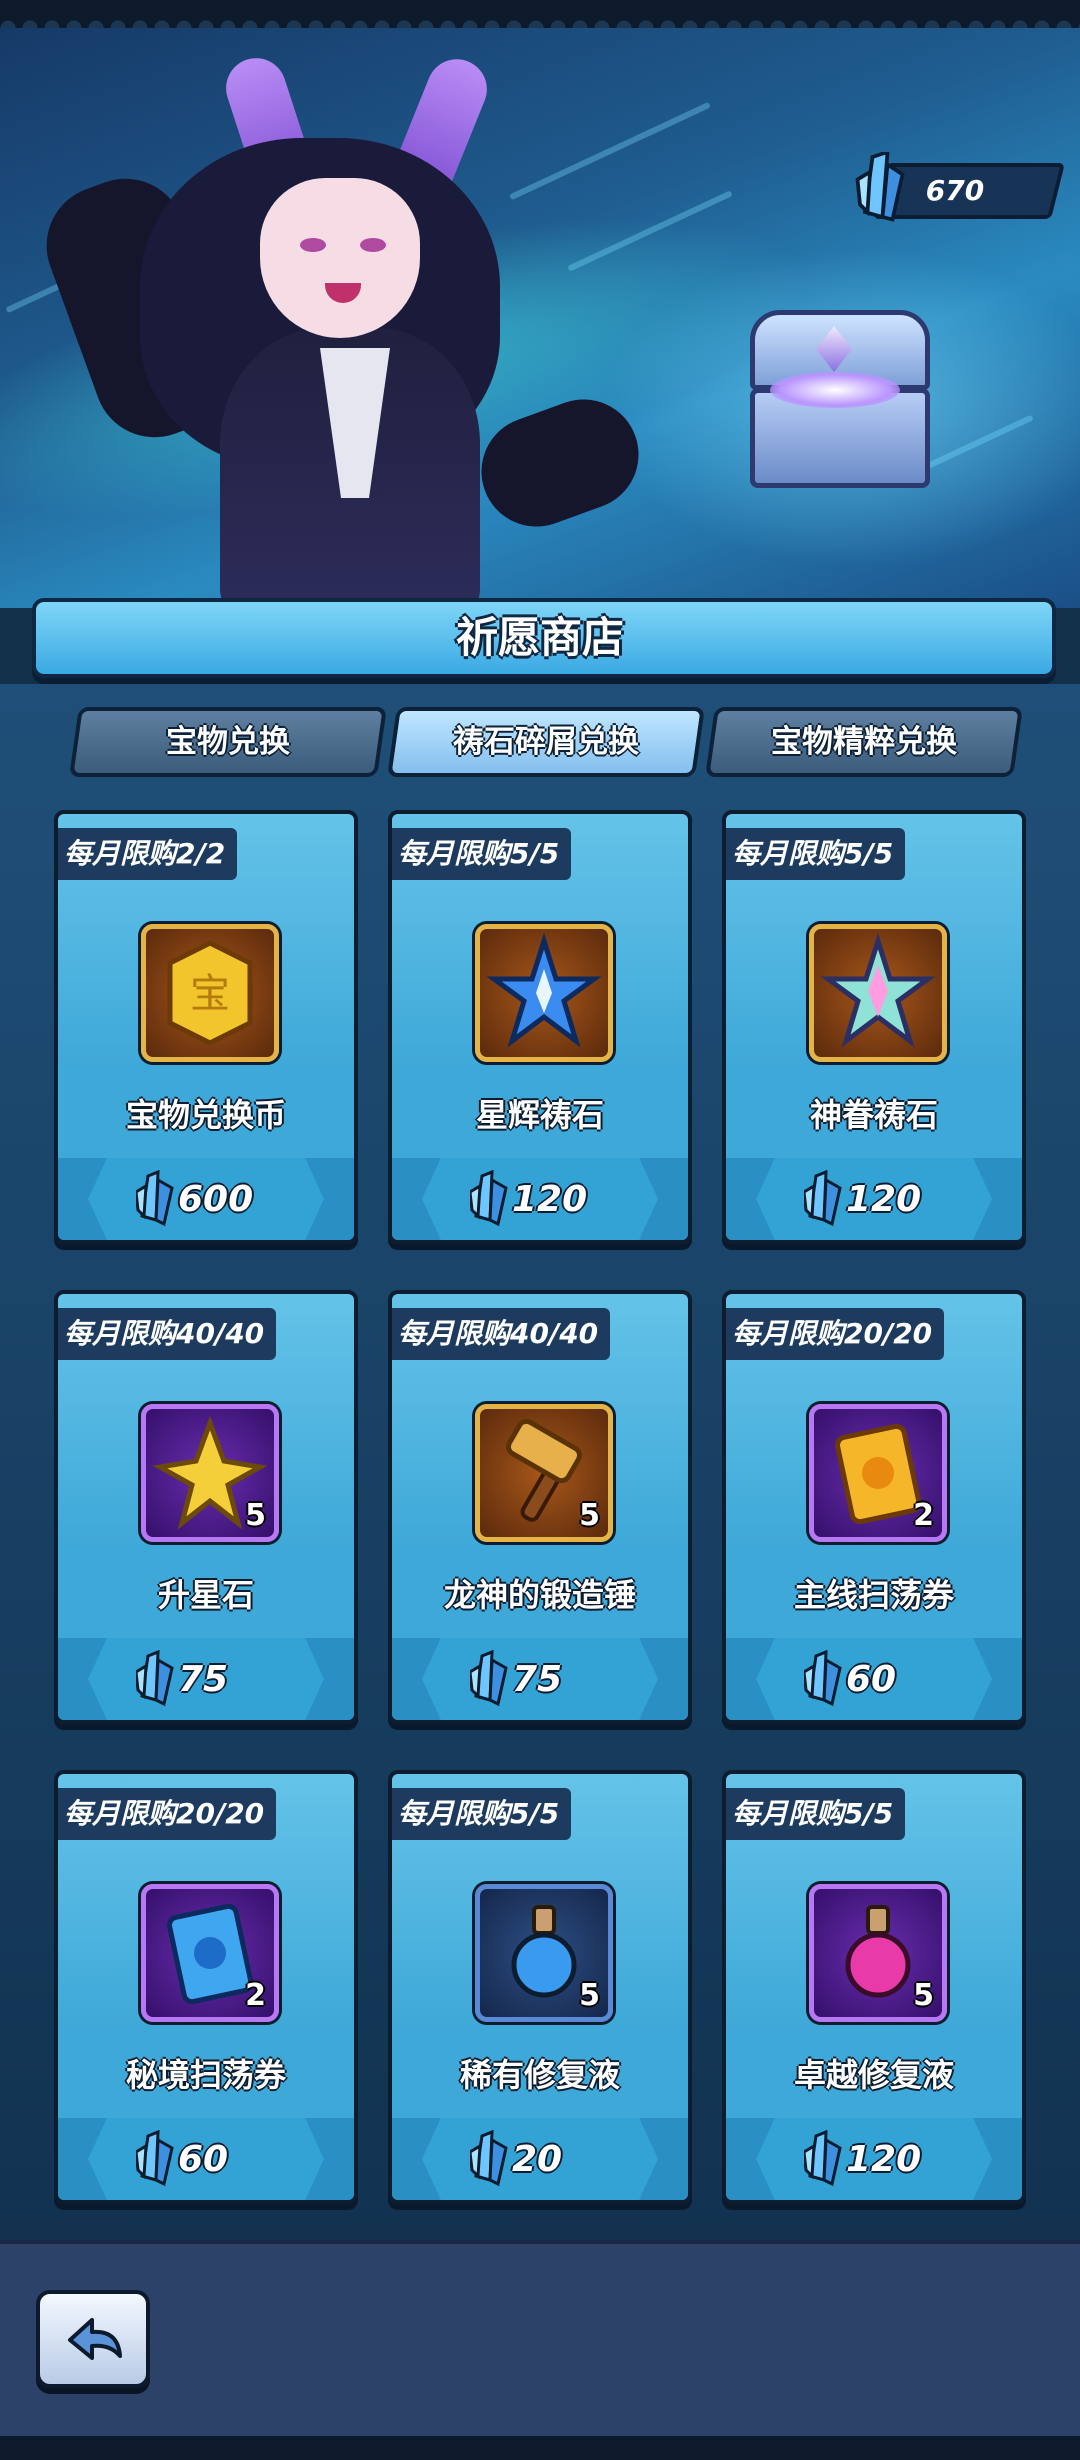 This screenshot has height=2460, width=1080. Describe the element at coordinates (835, 399) in the screenshot. I see `treasure-chest-icon` at that location.